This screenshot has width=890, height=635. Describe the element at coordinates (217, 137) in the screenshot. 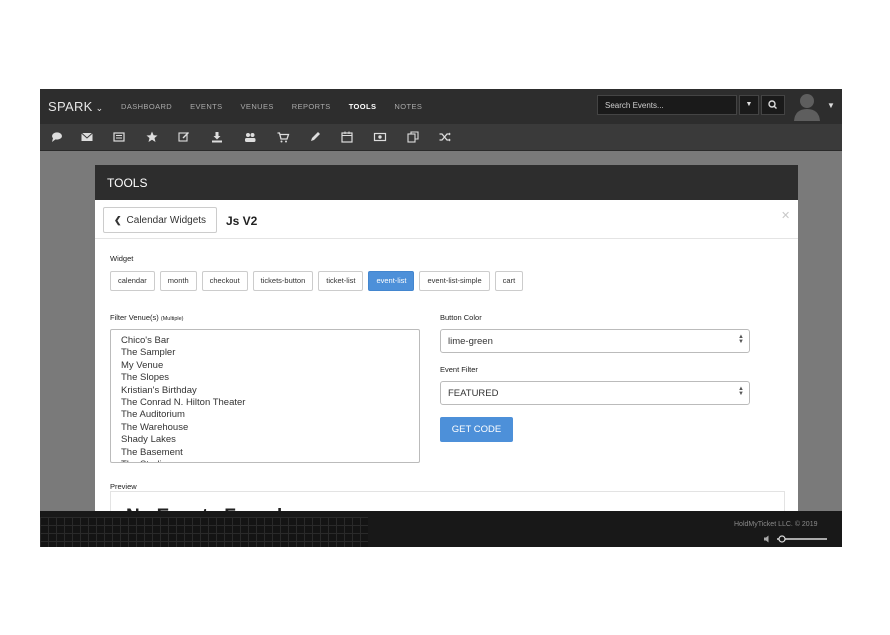

I see `download-icon` at that location.